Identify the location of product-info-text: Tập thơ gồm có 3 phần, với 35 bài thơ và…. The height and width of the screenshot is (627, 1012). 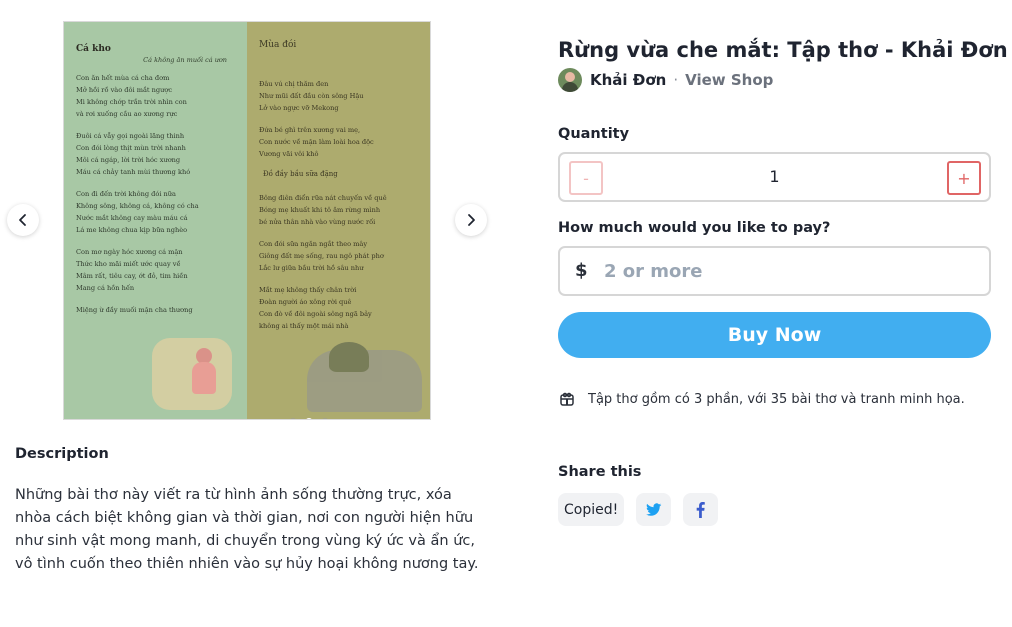
(776, 399).